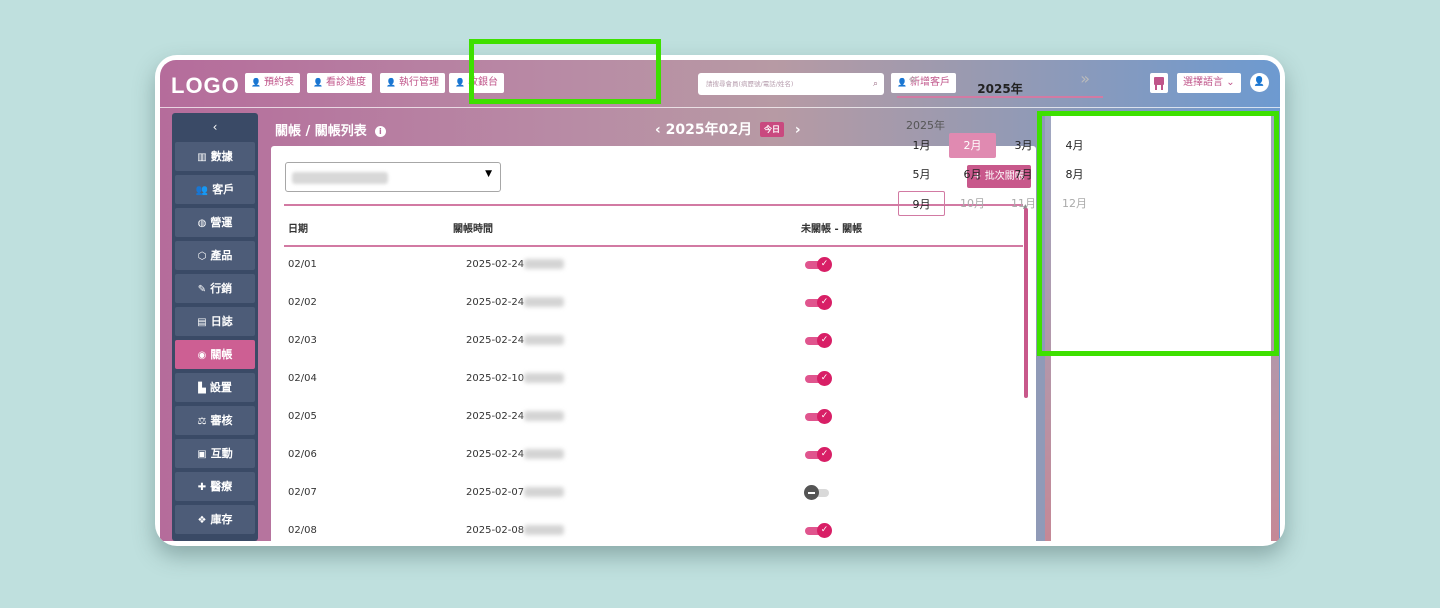  Describe the element at coordinates (653, 380) in the screenshot. I see `table-row: 02/04 2025-02-10 ✓` at that location.